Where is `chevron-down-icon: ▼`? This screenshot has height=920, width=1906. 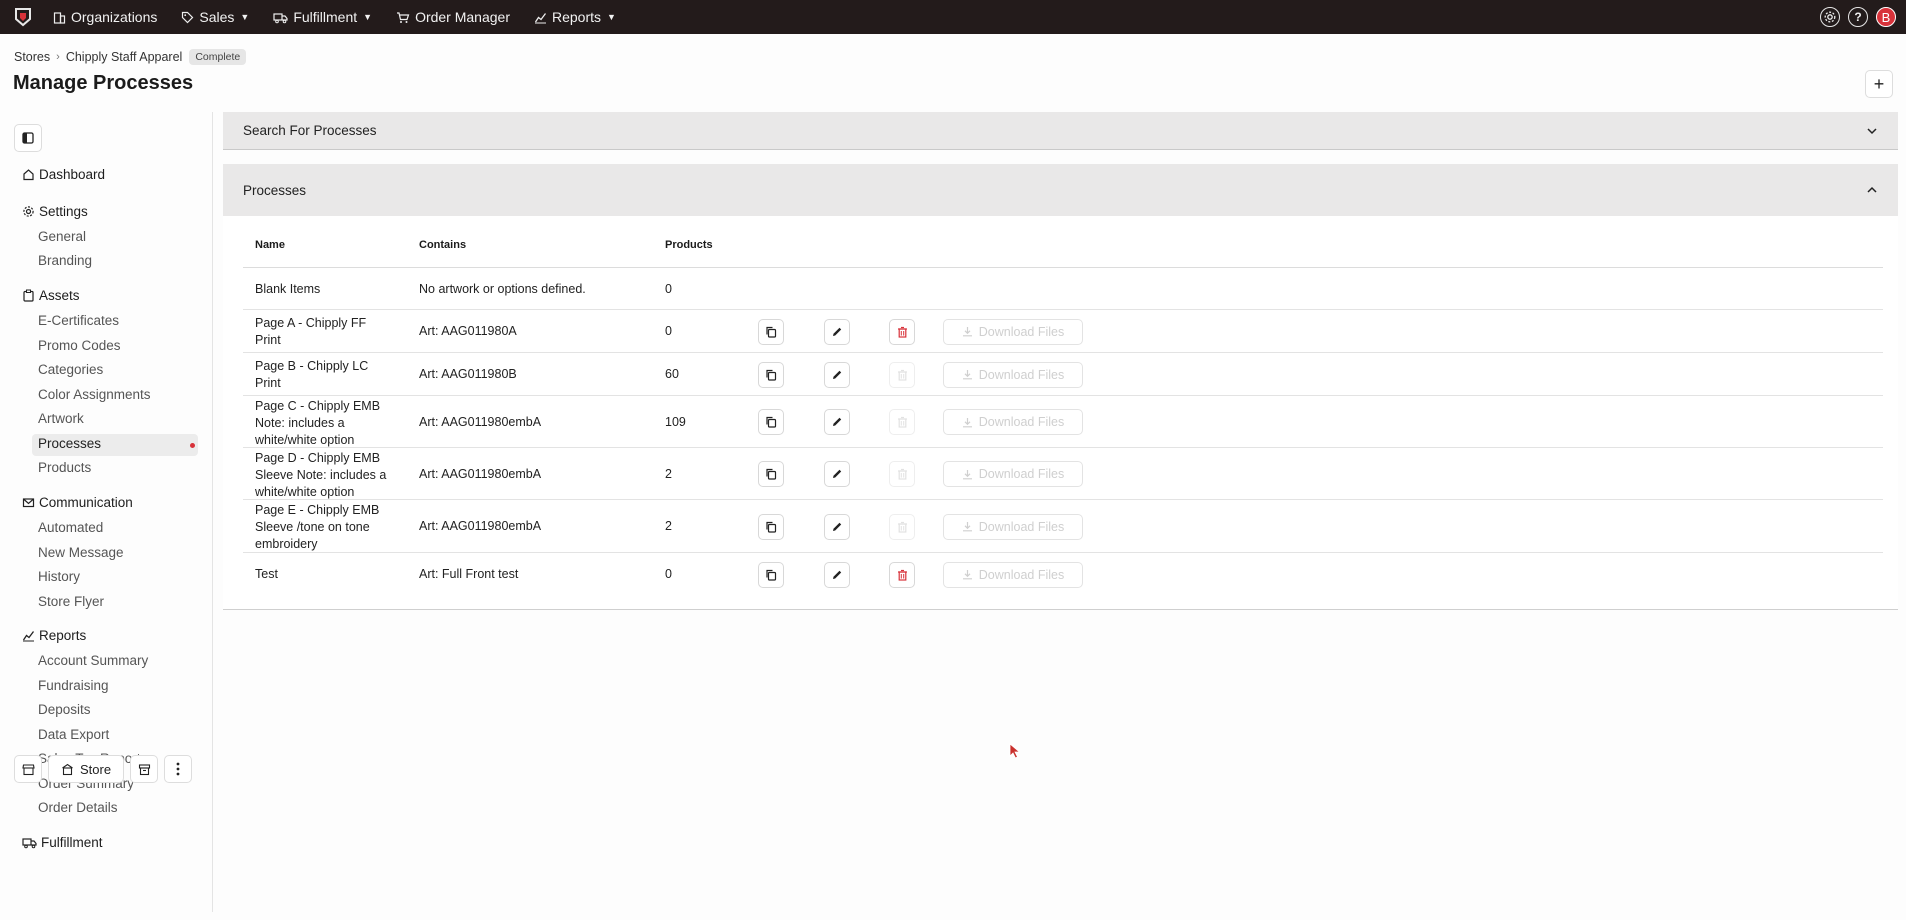 chevron-down-icon: ▼ is located at coordinates (611, 17).